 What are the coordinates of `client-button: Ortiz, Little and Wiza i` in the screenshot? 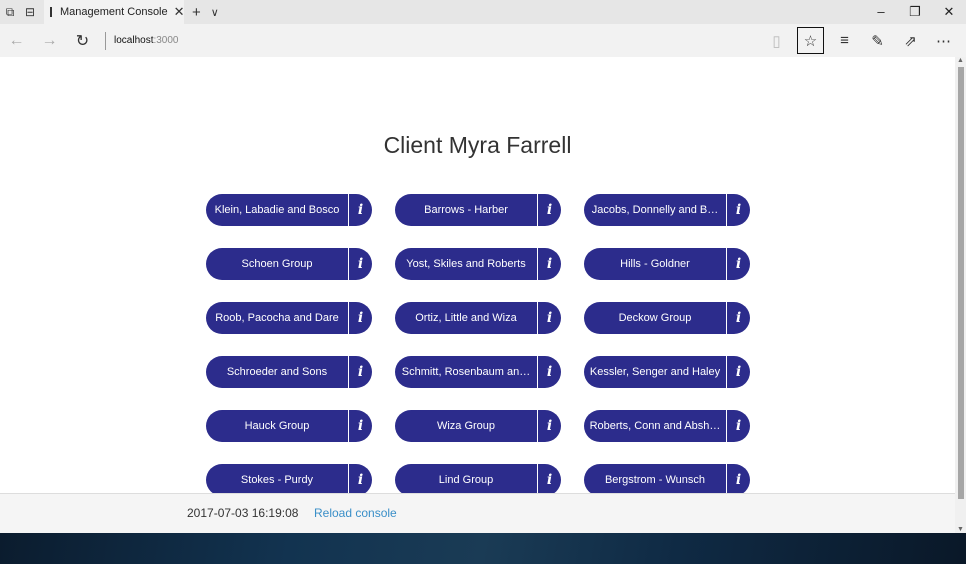 It's located at (478, 318).